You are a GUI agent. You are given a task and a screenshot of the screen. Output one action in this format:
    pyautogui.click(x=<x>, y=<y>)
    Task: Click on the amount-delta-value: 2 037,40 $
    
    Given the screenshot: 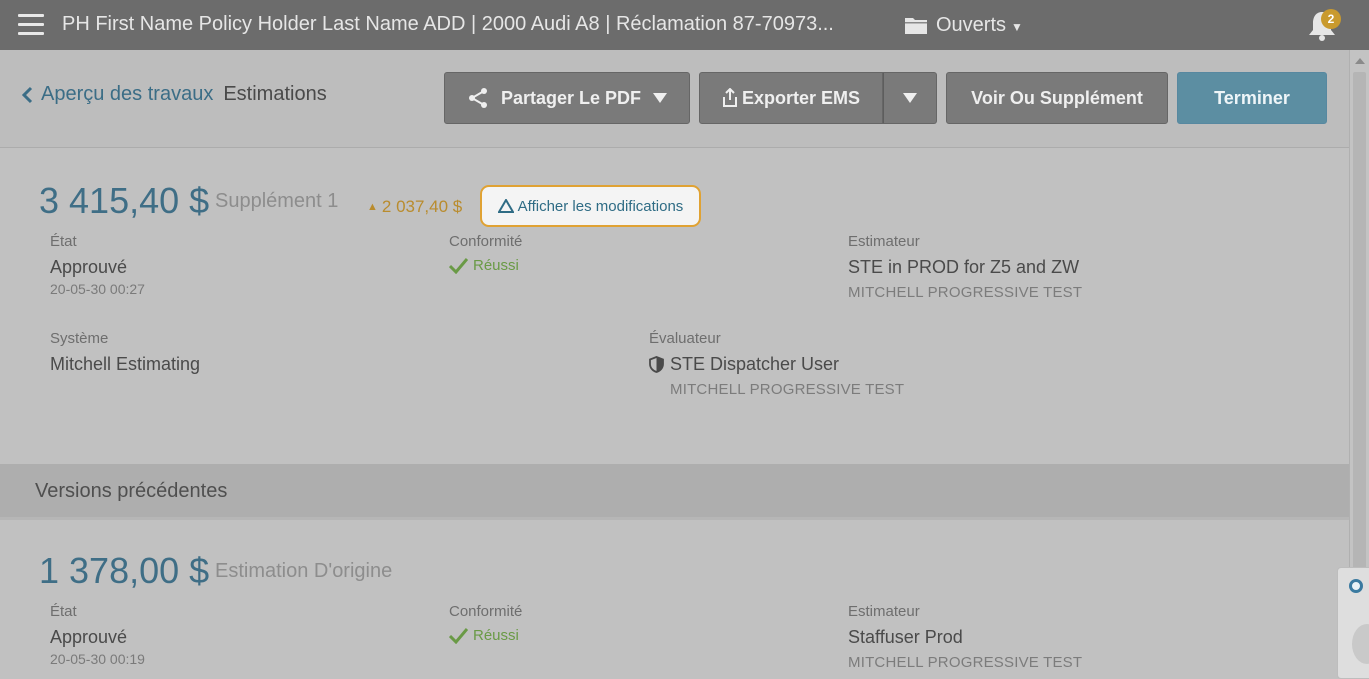 What is the action you would take?
    pyautogui.click(x=422, y=206)
    